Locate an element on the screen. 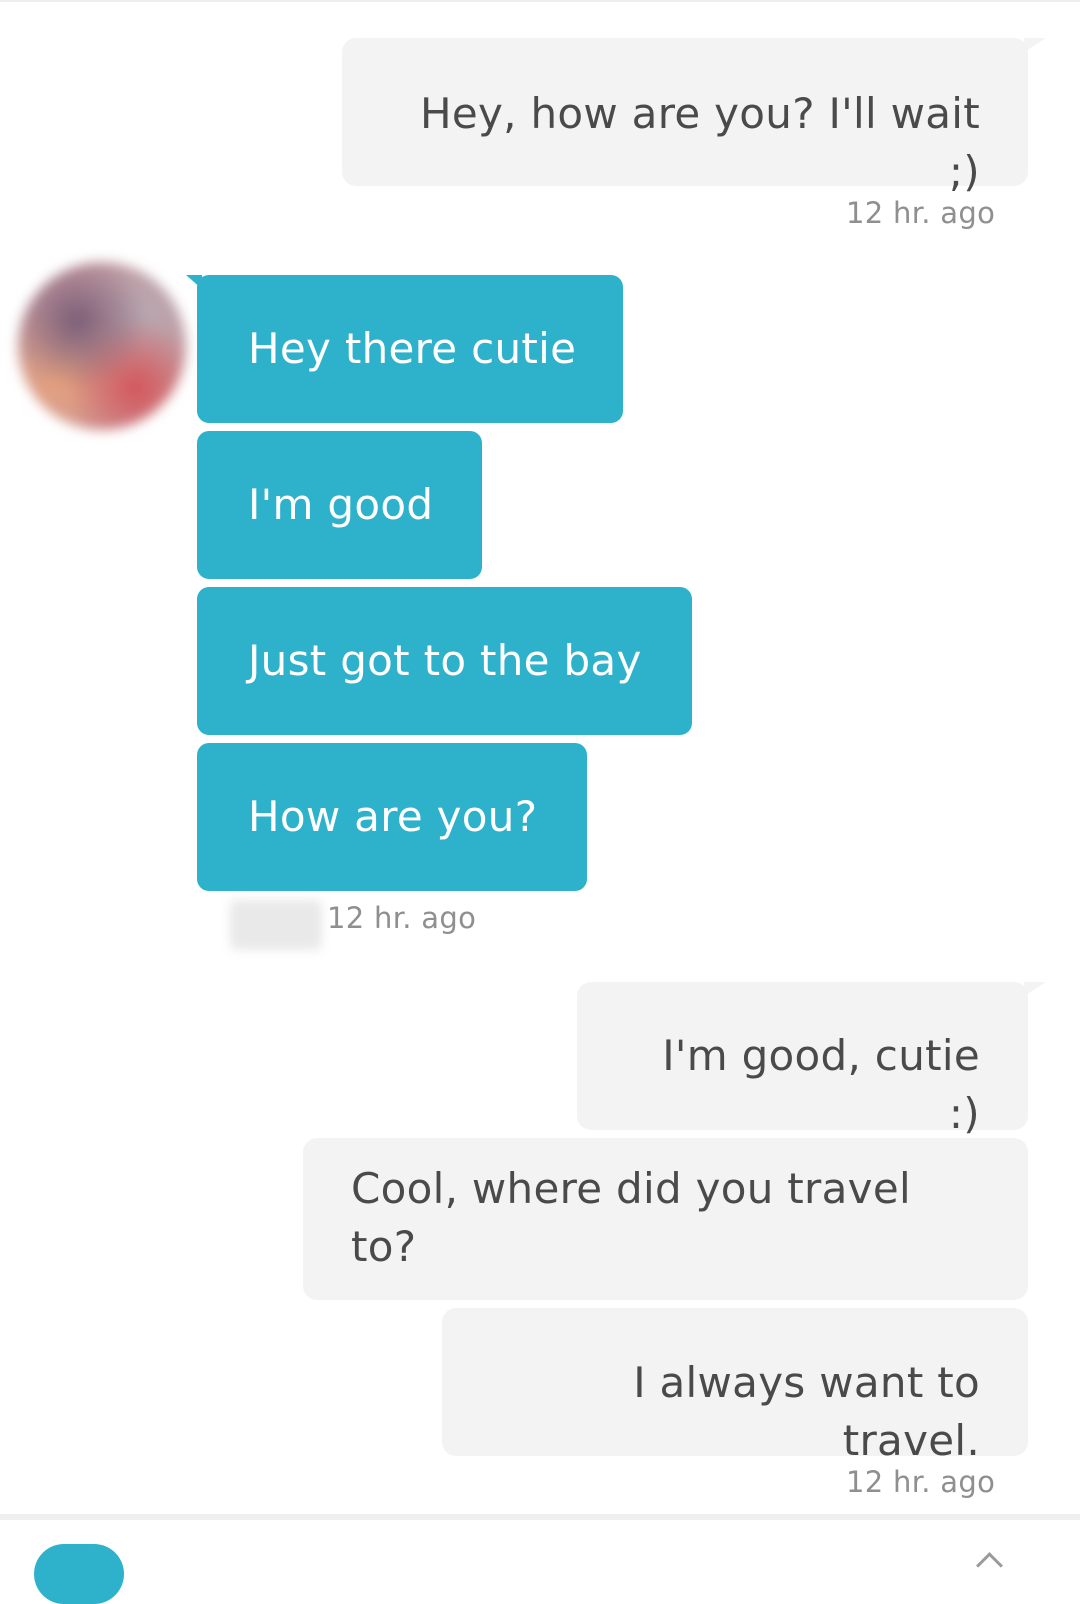 This screenshot has height=1604, width=1080. message-text: Just got to the bay is located at coordinates (445, 660).